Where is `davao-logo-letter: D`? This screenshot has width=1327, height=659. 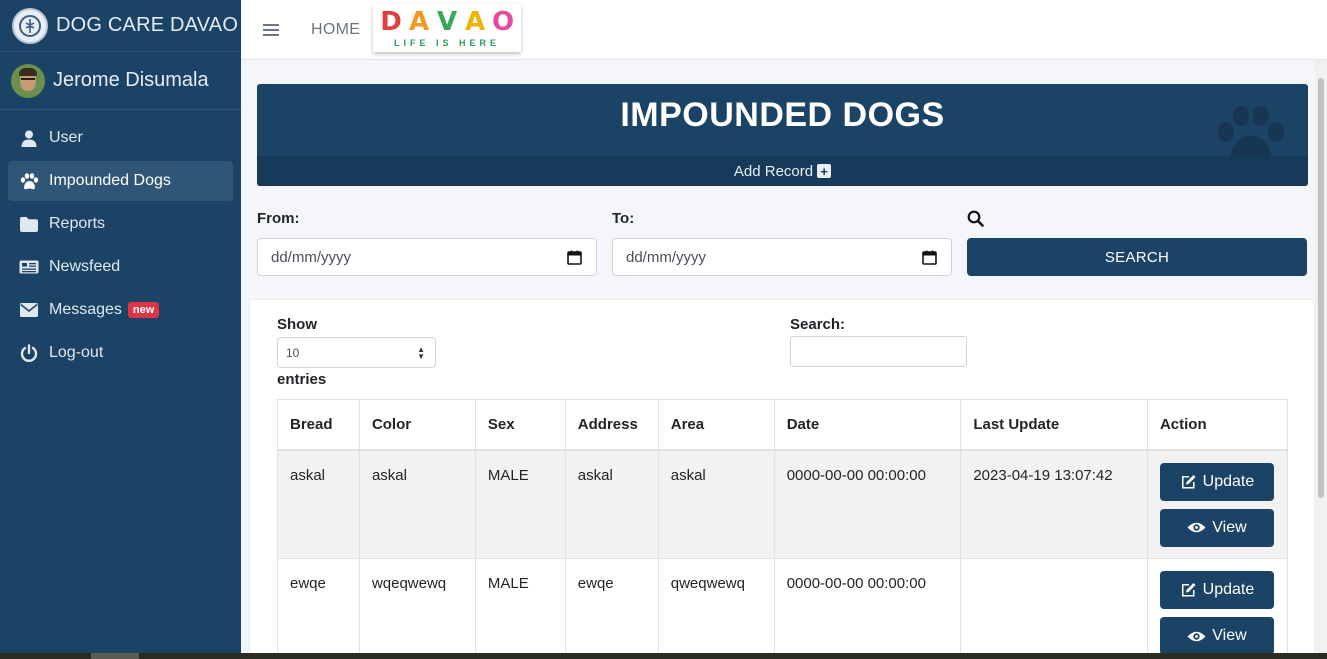 davao-logo-letter: D is located at coordinates (391, 22).